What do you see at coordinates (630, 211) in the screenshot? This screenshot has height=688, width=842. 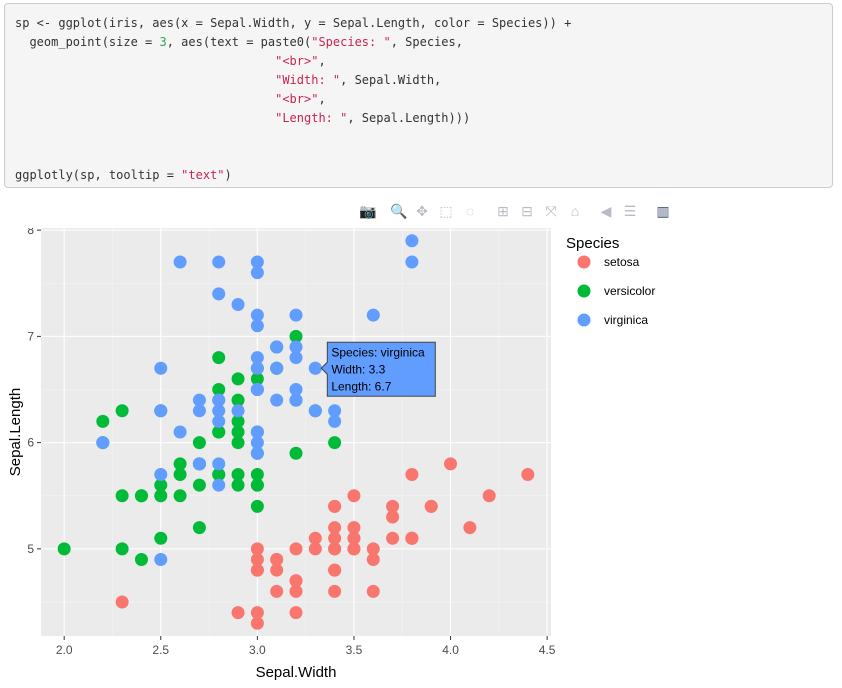 I see `hover-compare-icon: ☰` at bounding box center [630, 211].